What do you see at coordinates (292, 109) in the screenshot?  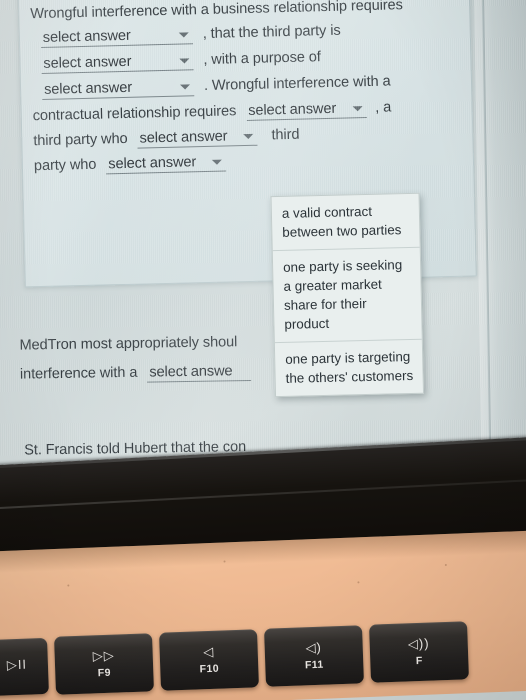 I see `select-answer-4-label: select answer` at bounding box center [292, 109].